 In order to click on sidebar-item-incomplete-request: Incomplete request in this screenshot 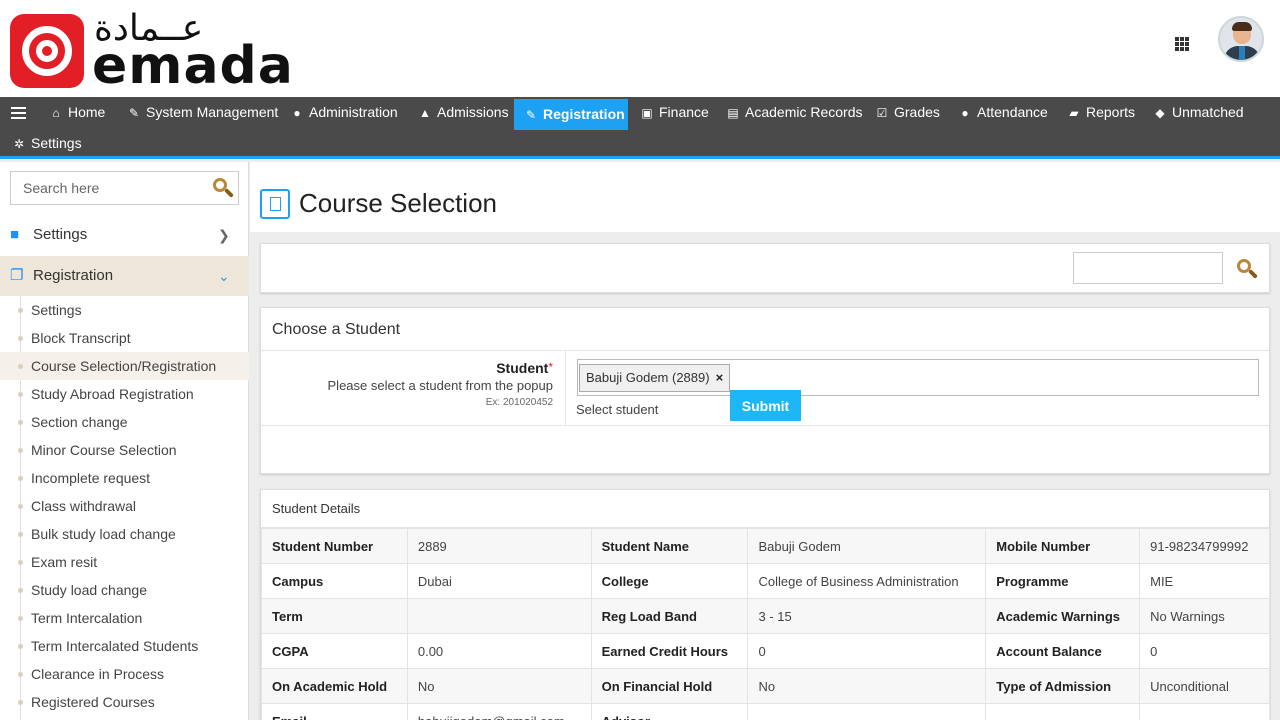, I will do `click(124, 478)`.